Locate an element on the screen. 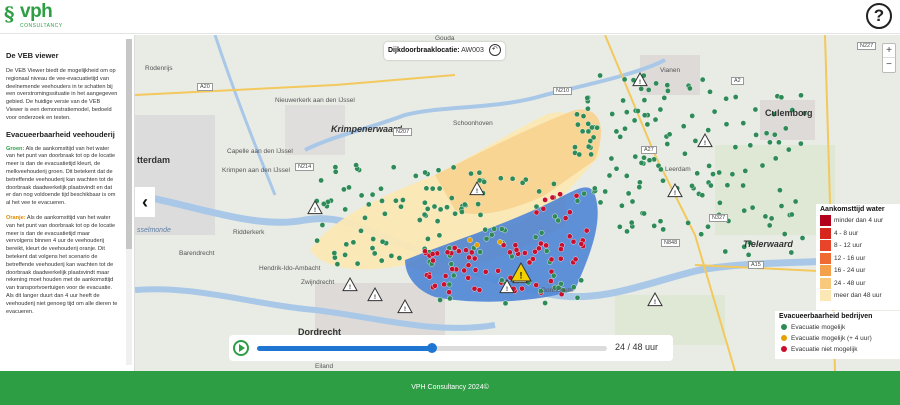 The width and height of the screenshot is (900, 405). road-label-n848: N848 is located at coordinates (671, 243).